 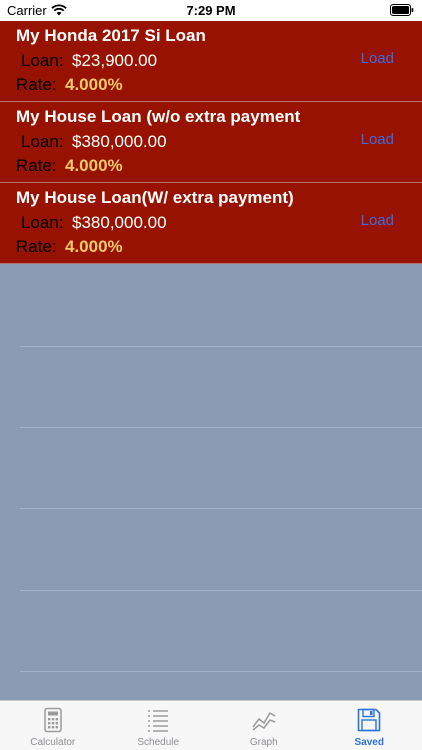 I want to click on calculator-icon, so click(x=53, y=720).